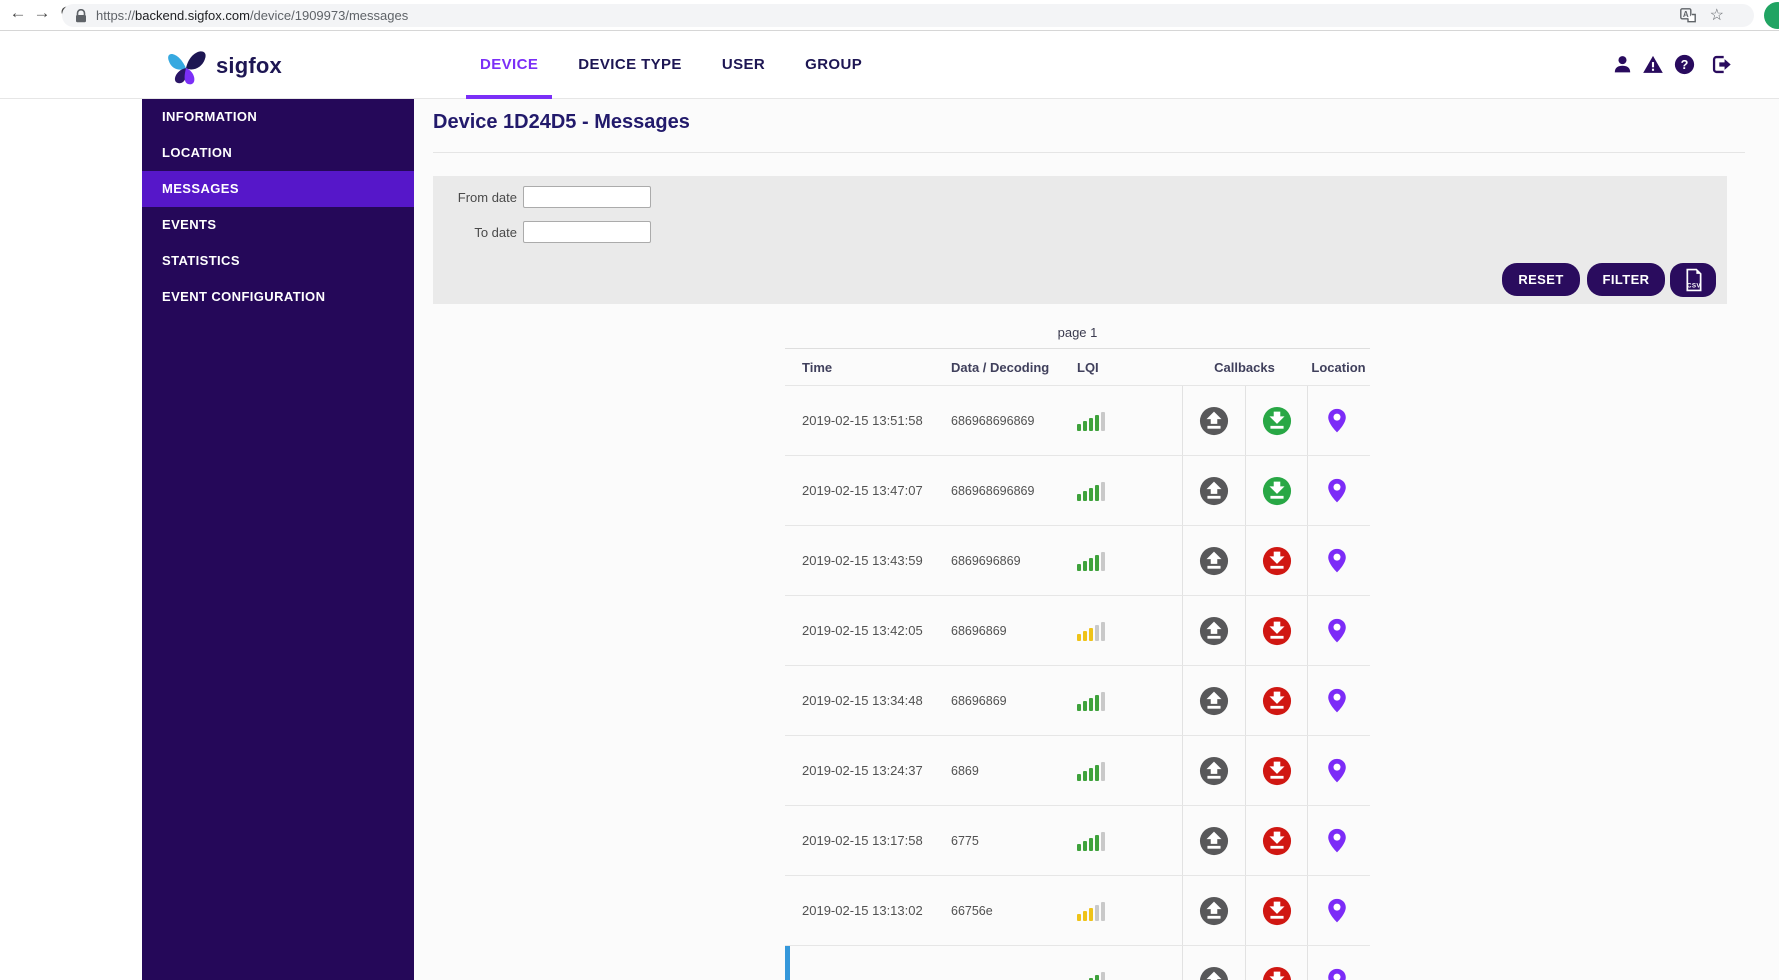  Describe the element at coordinates (743, 64) in the screenshot. I see `tab-user: USER` at that location.